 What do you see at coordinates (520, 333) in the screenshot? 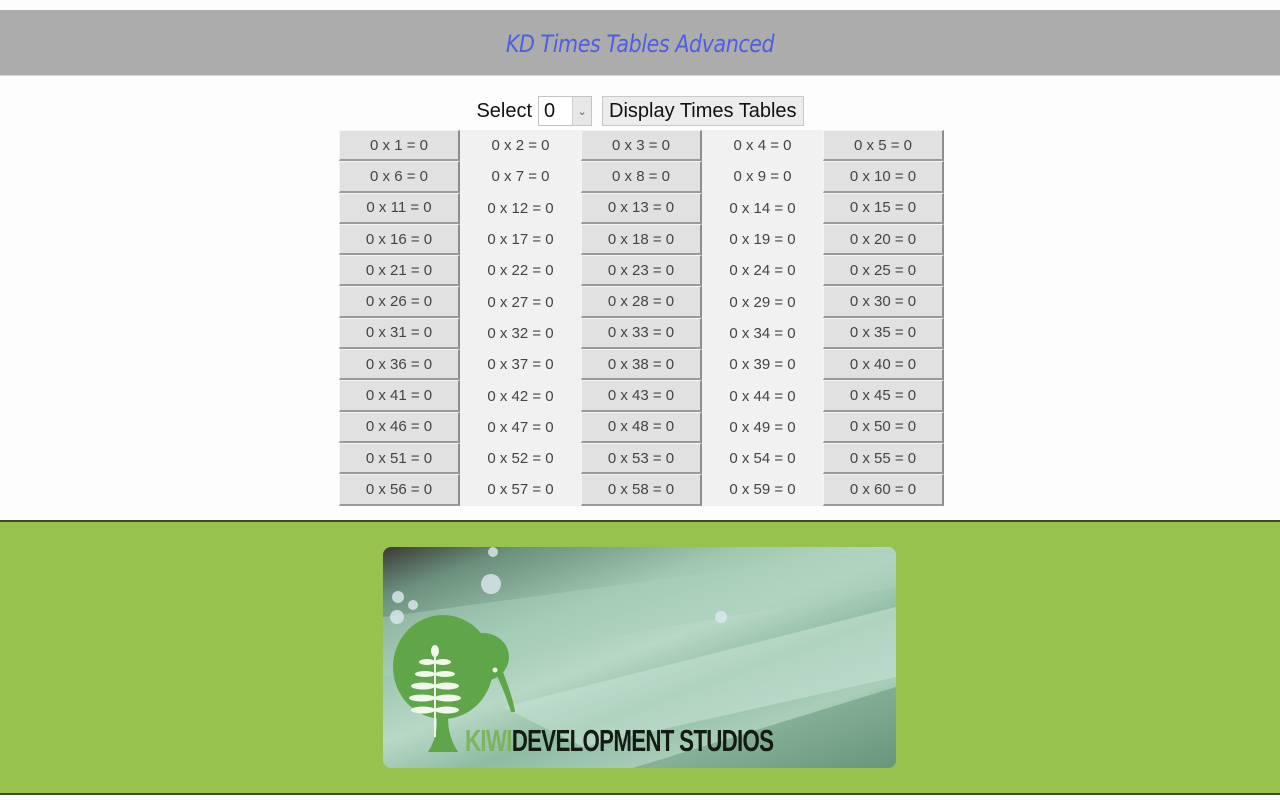
I see `times-table-cell: 0 x 32 = 0` at bounding box center [520, 333].